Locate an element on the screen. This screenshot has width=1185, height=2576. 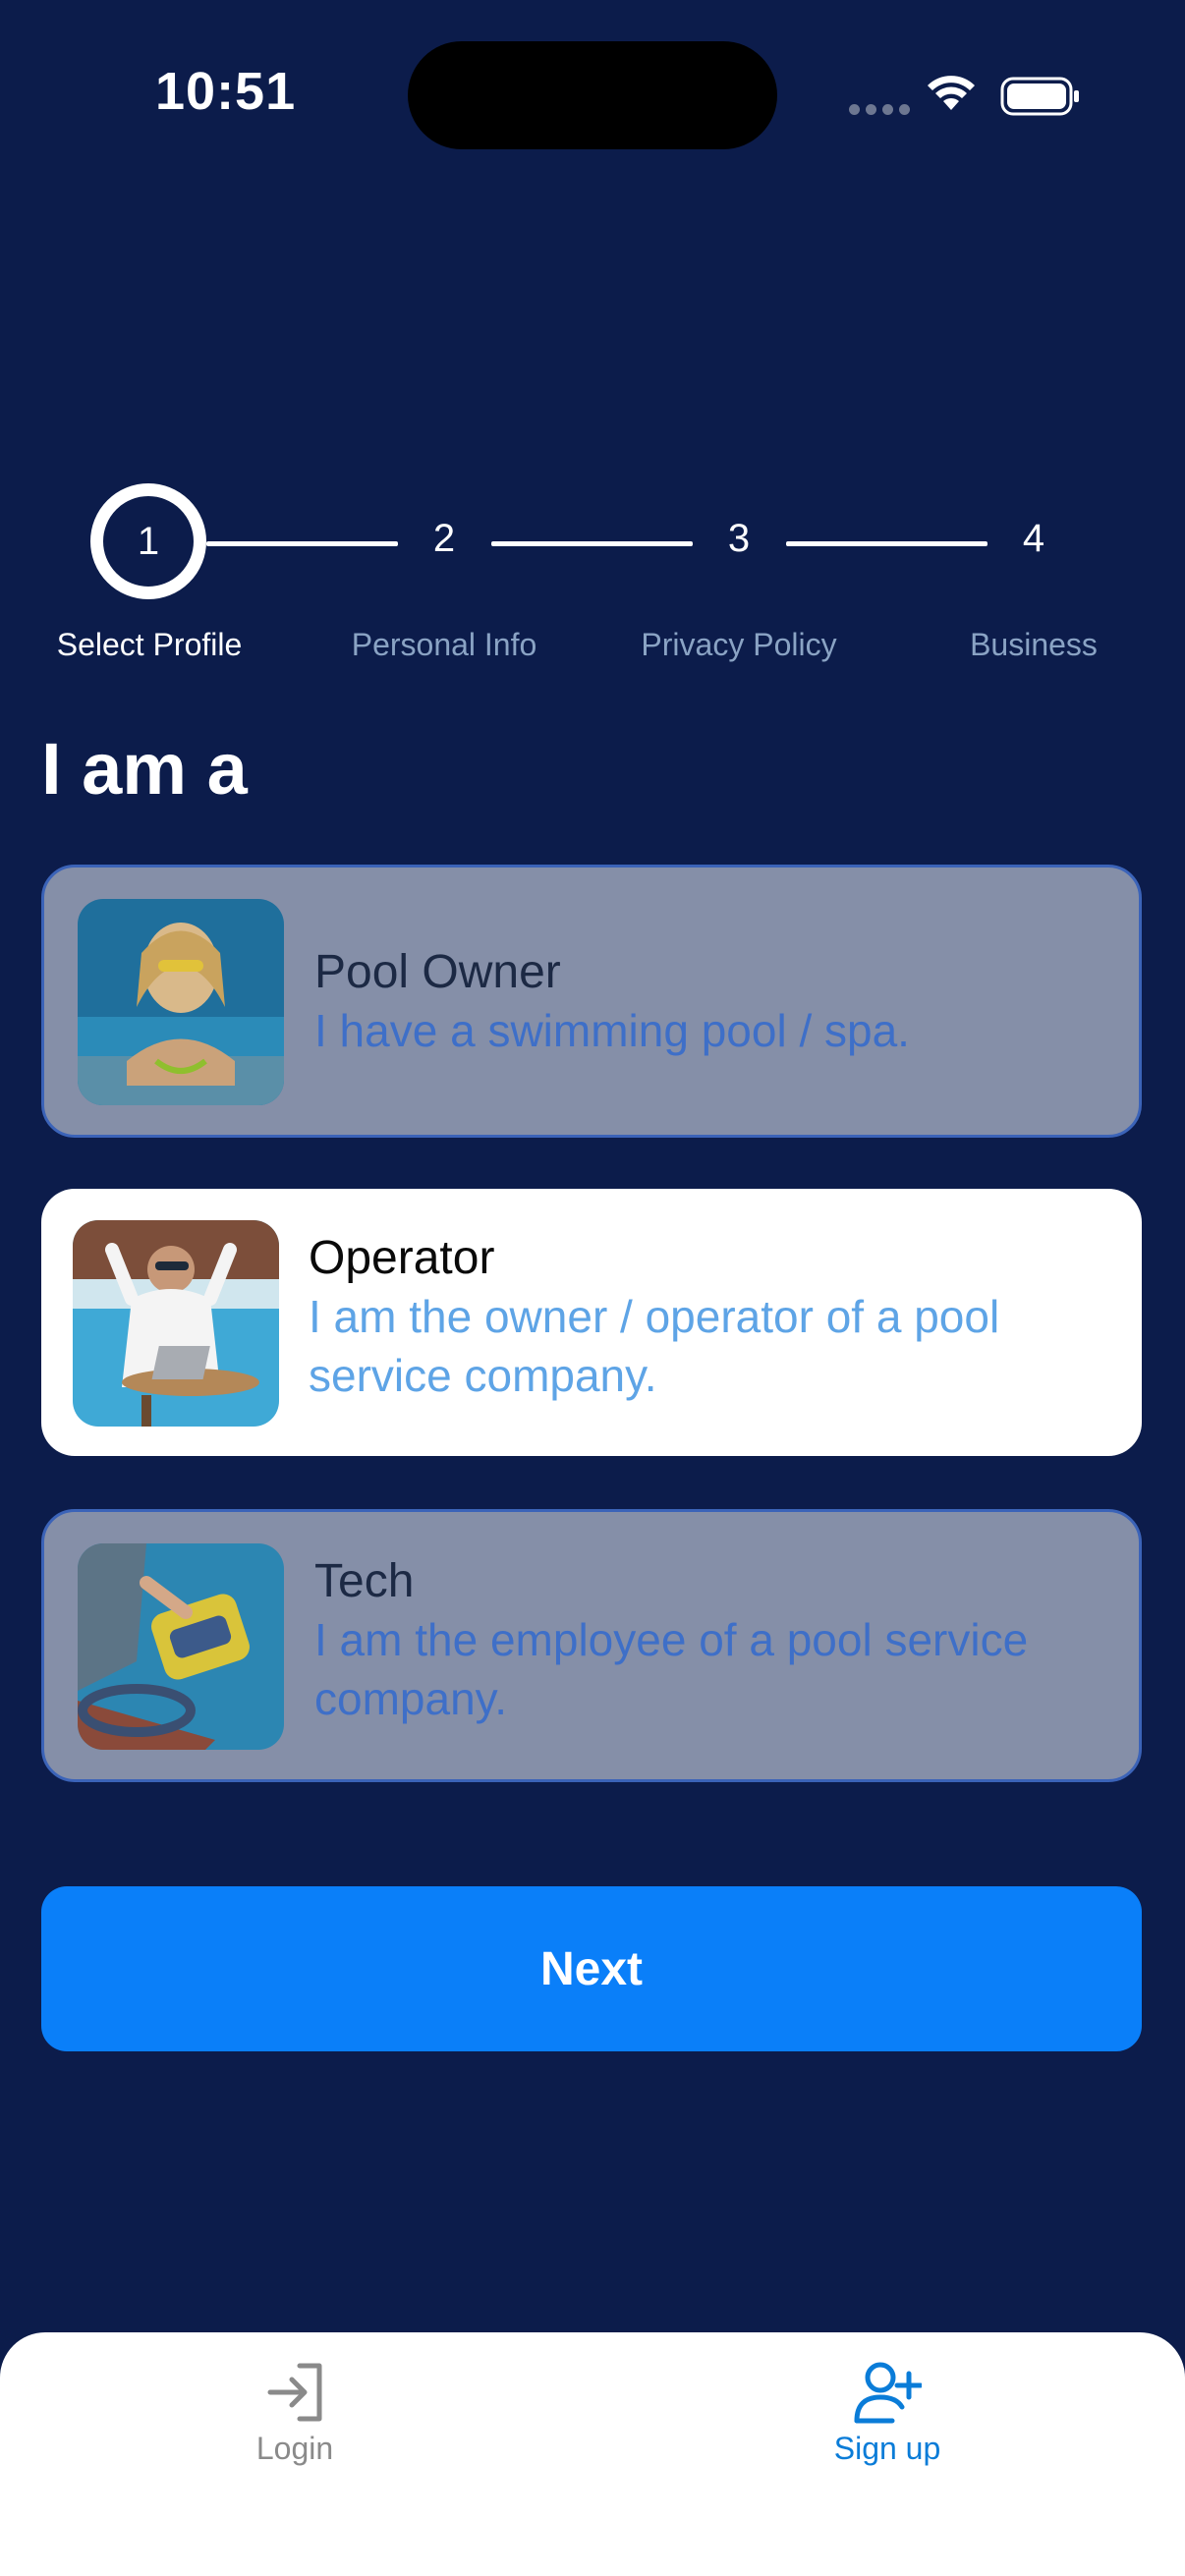
status-time: 10:51 is located at coordinates (226, 91).